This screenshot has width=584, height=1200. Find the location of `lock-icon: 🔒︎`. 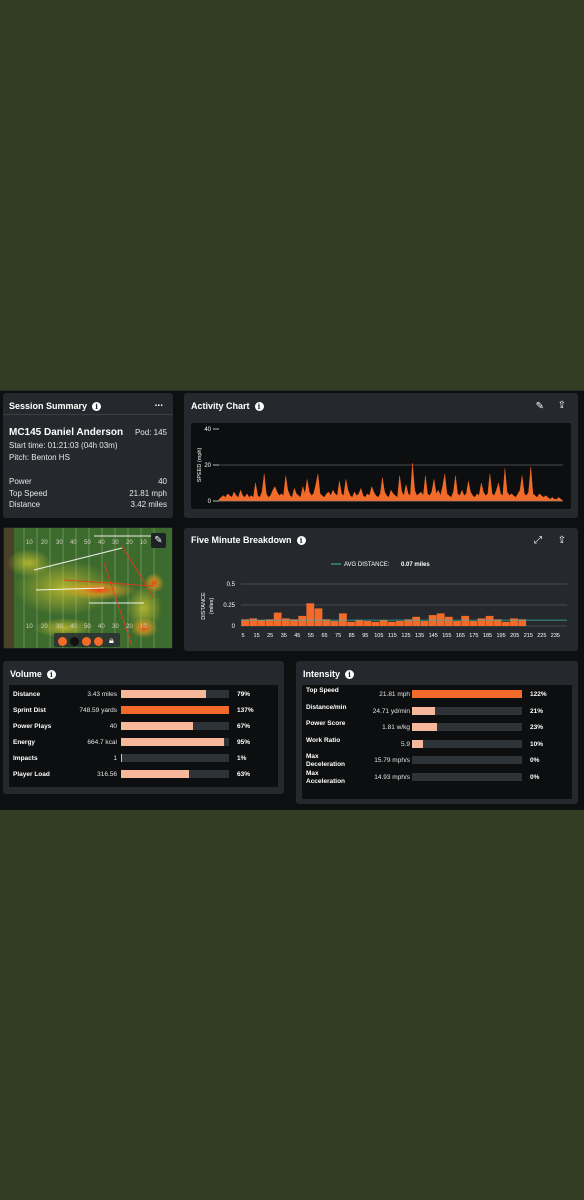

lock-icon: 🔒︎ is located at coordinates (111, 640).